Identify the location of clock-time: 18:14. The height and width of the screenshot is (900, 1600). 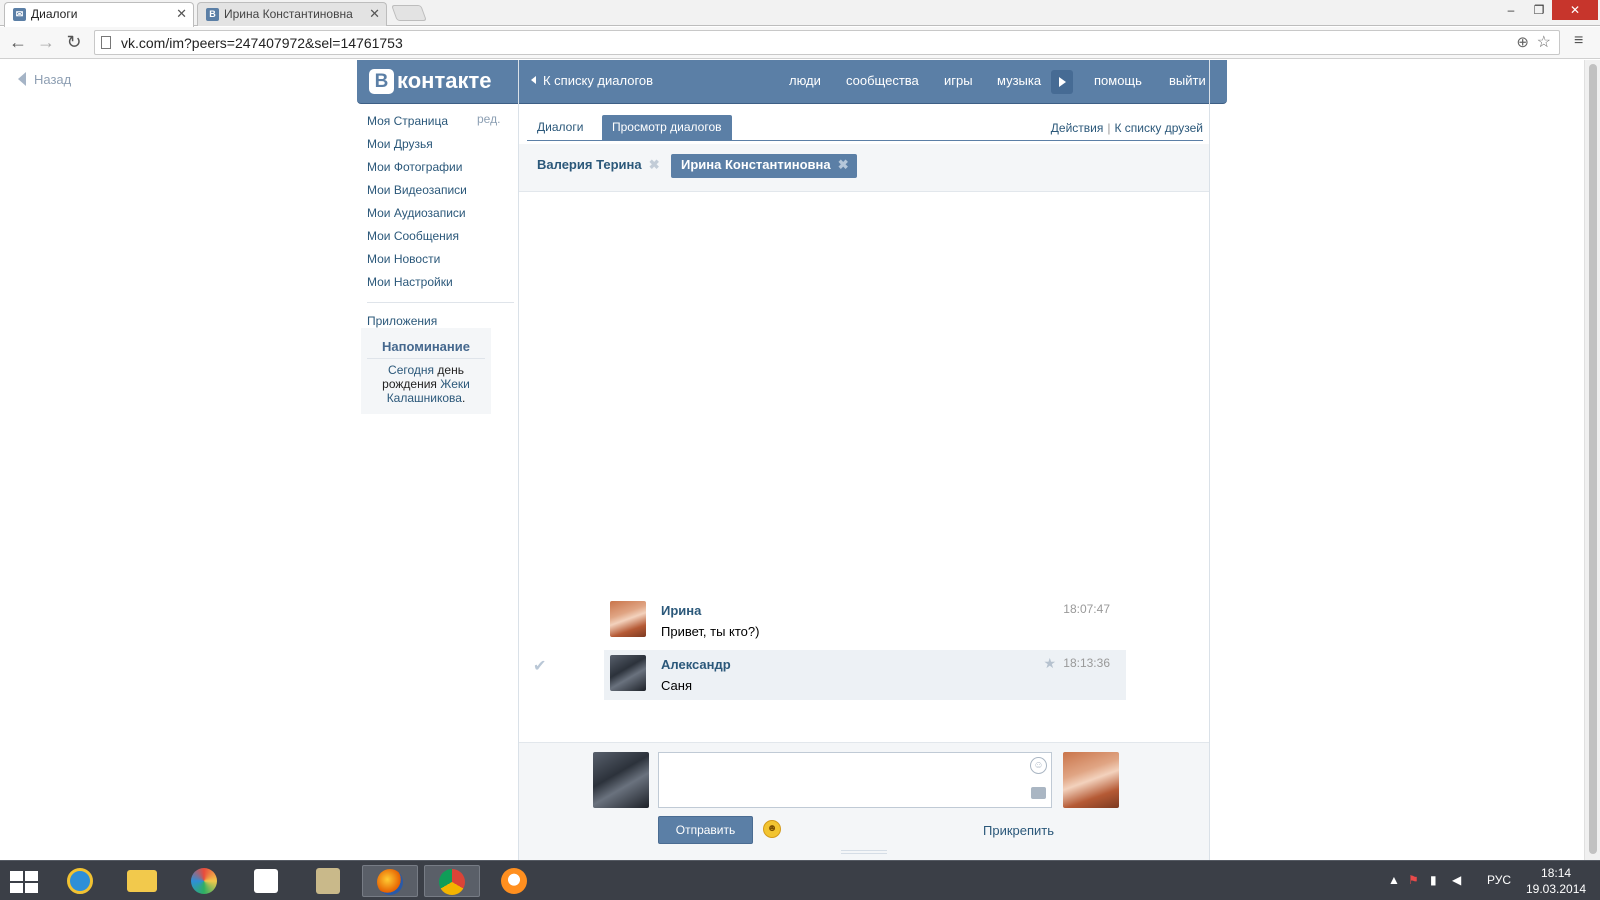
(1556, 873).